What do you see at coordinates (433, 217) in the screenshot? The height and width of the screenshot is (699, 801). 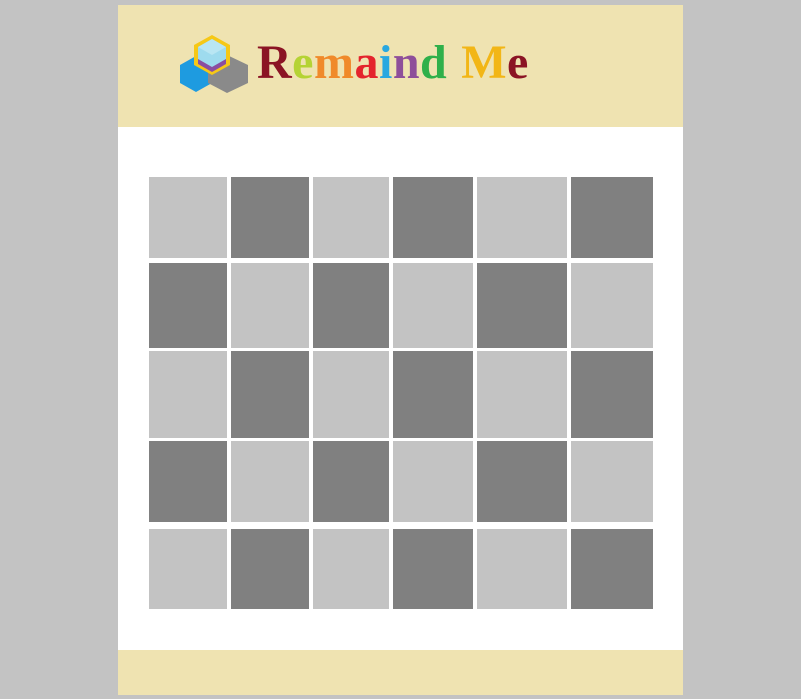 I see `tile-r1-c4` at bounding box center [433, 217].